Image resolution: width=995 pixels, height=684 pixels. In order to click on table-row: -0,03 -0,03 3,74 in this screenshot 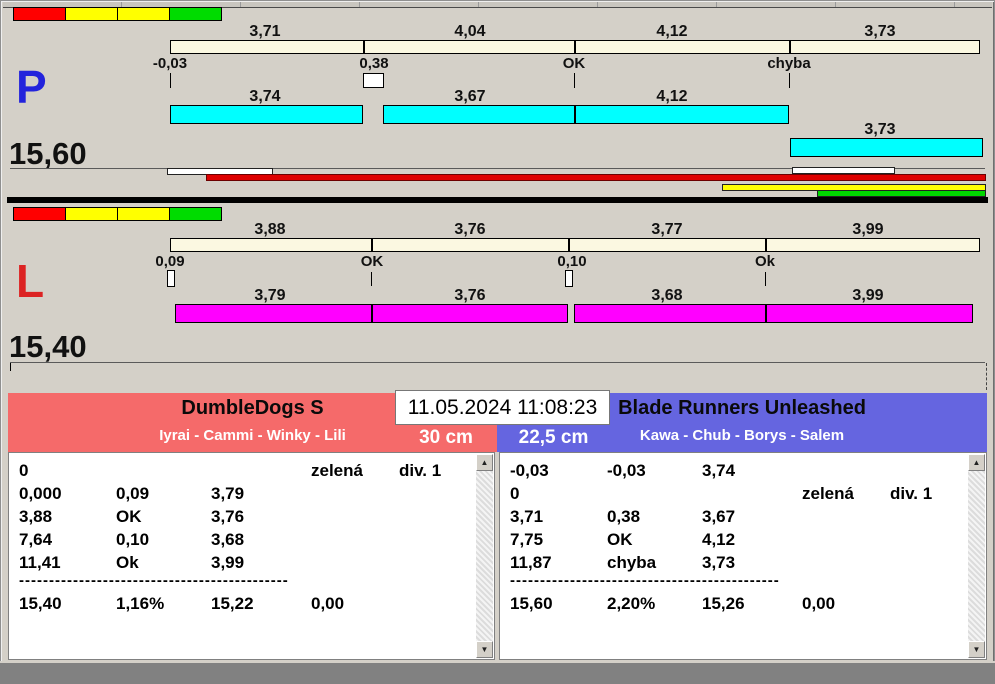, I will do `click(738, 470)`.